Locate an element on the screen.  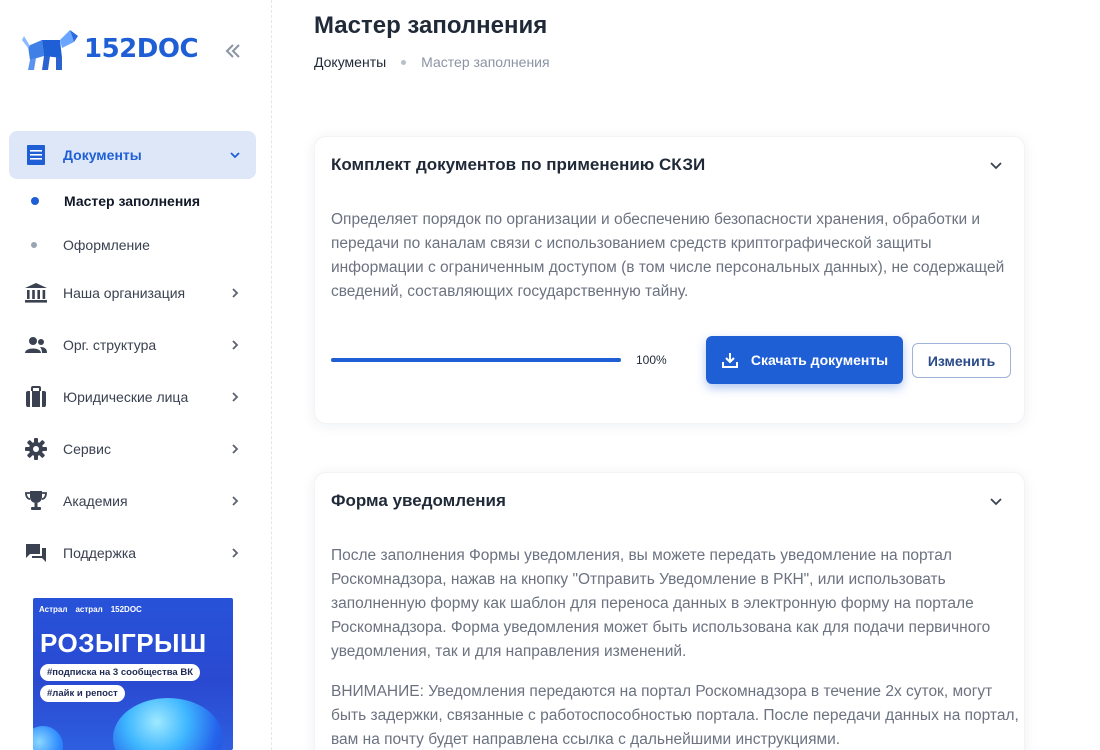
brand-name: 152DOC is located at coordinates (141, 49).